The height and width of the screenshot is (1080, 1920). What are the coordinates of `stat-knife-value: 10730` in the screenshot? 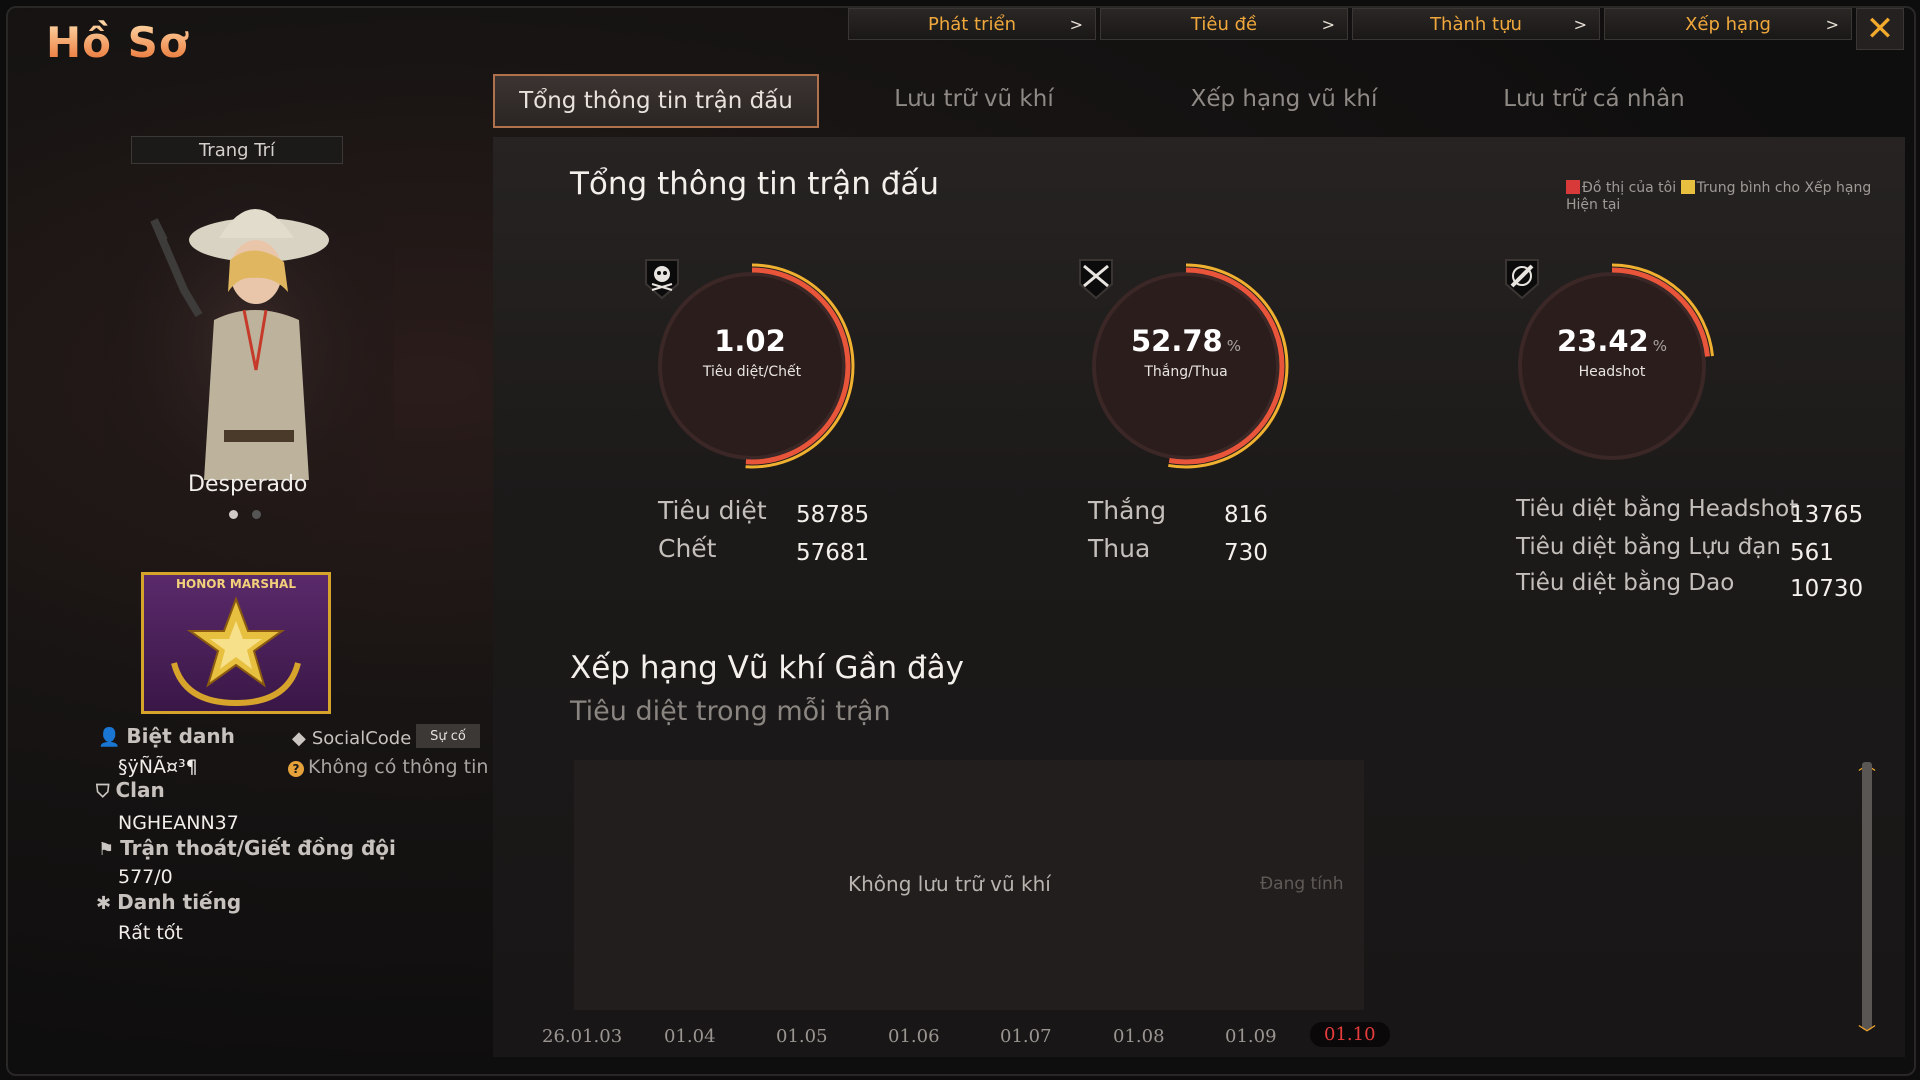 It's located at (1827, 589).